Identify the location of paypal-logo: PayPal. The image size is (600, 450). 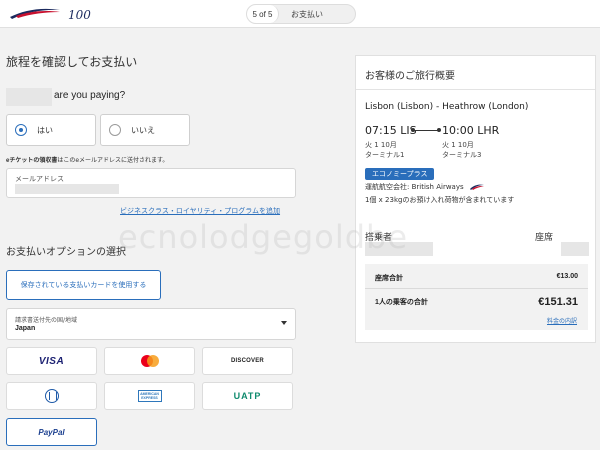
(51, 432).